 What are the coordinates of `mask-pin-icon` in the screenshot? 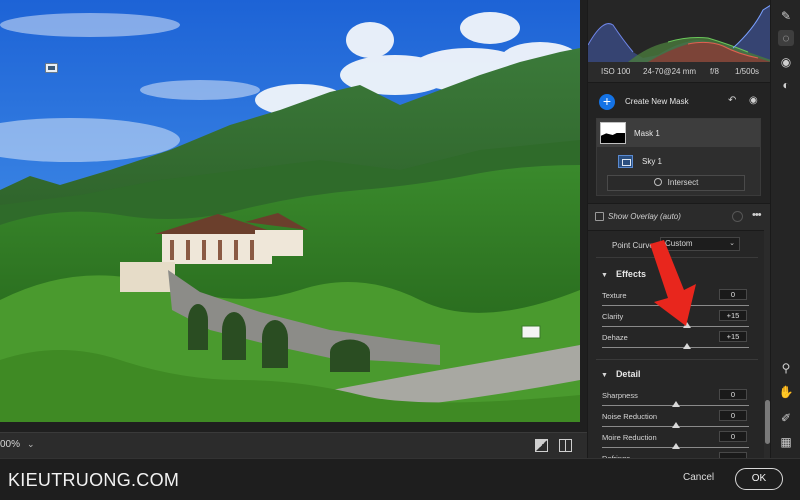 It's located at (51, 68).